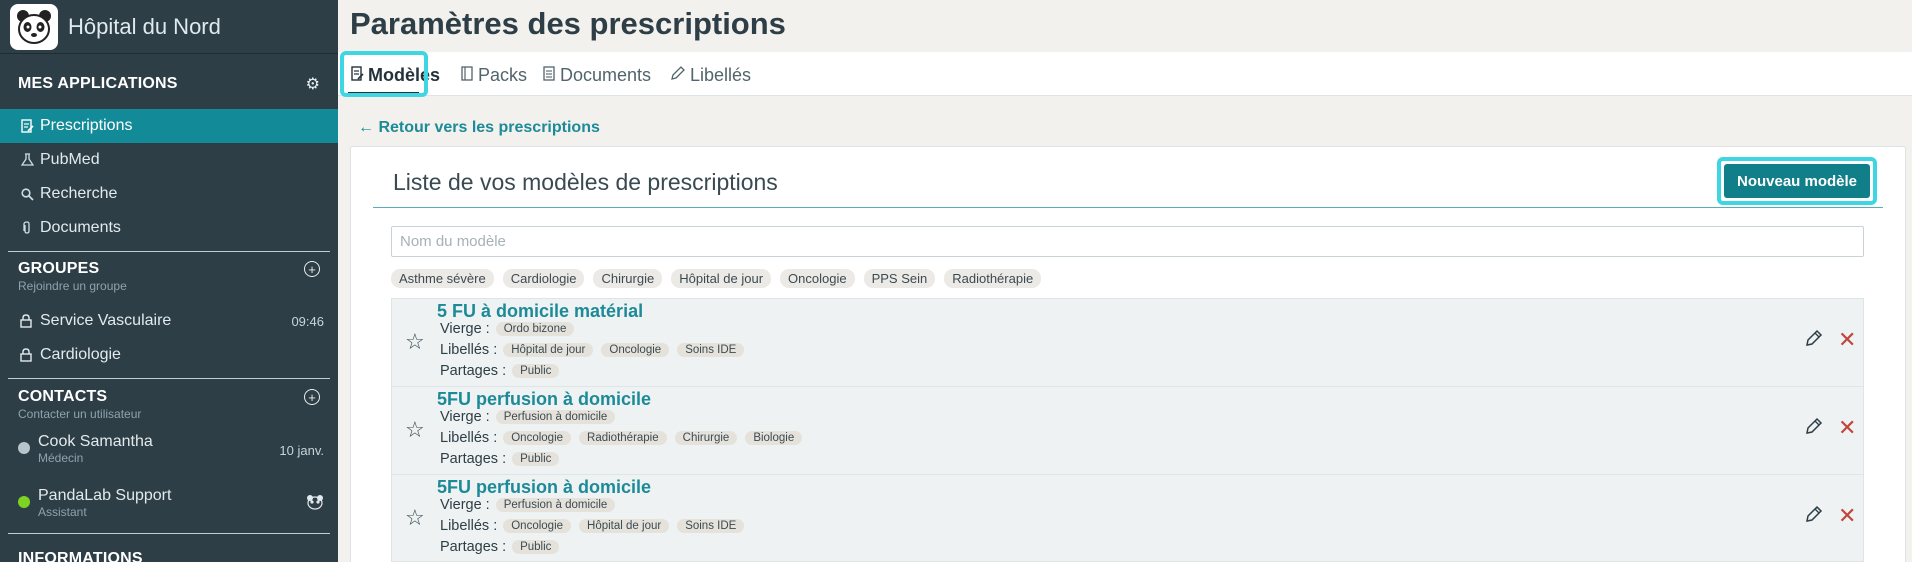 The image size is (1912, 562). I want to click on sidebar-item-label: Prescriptions, so click(86, 125).